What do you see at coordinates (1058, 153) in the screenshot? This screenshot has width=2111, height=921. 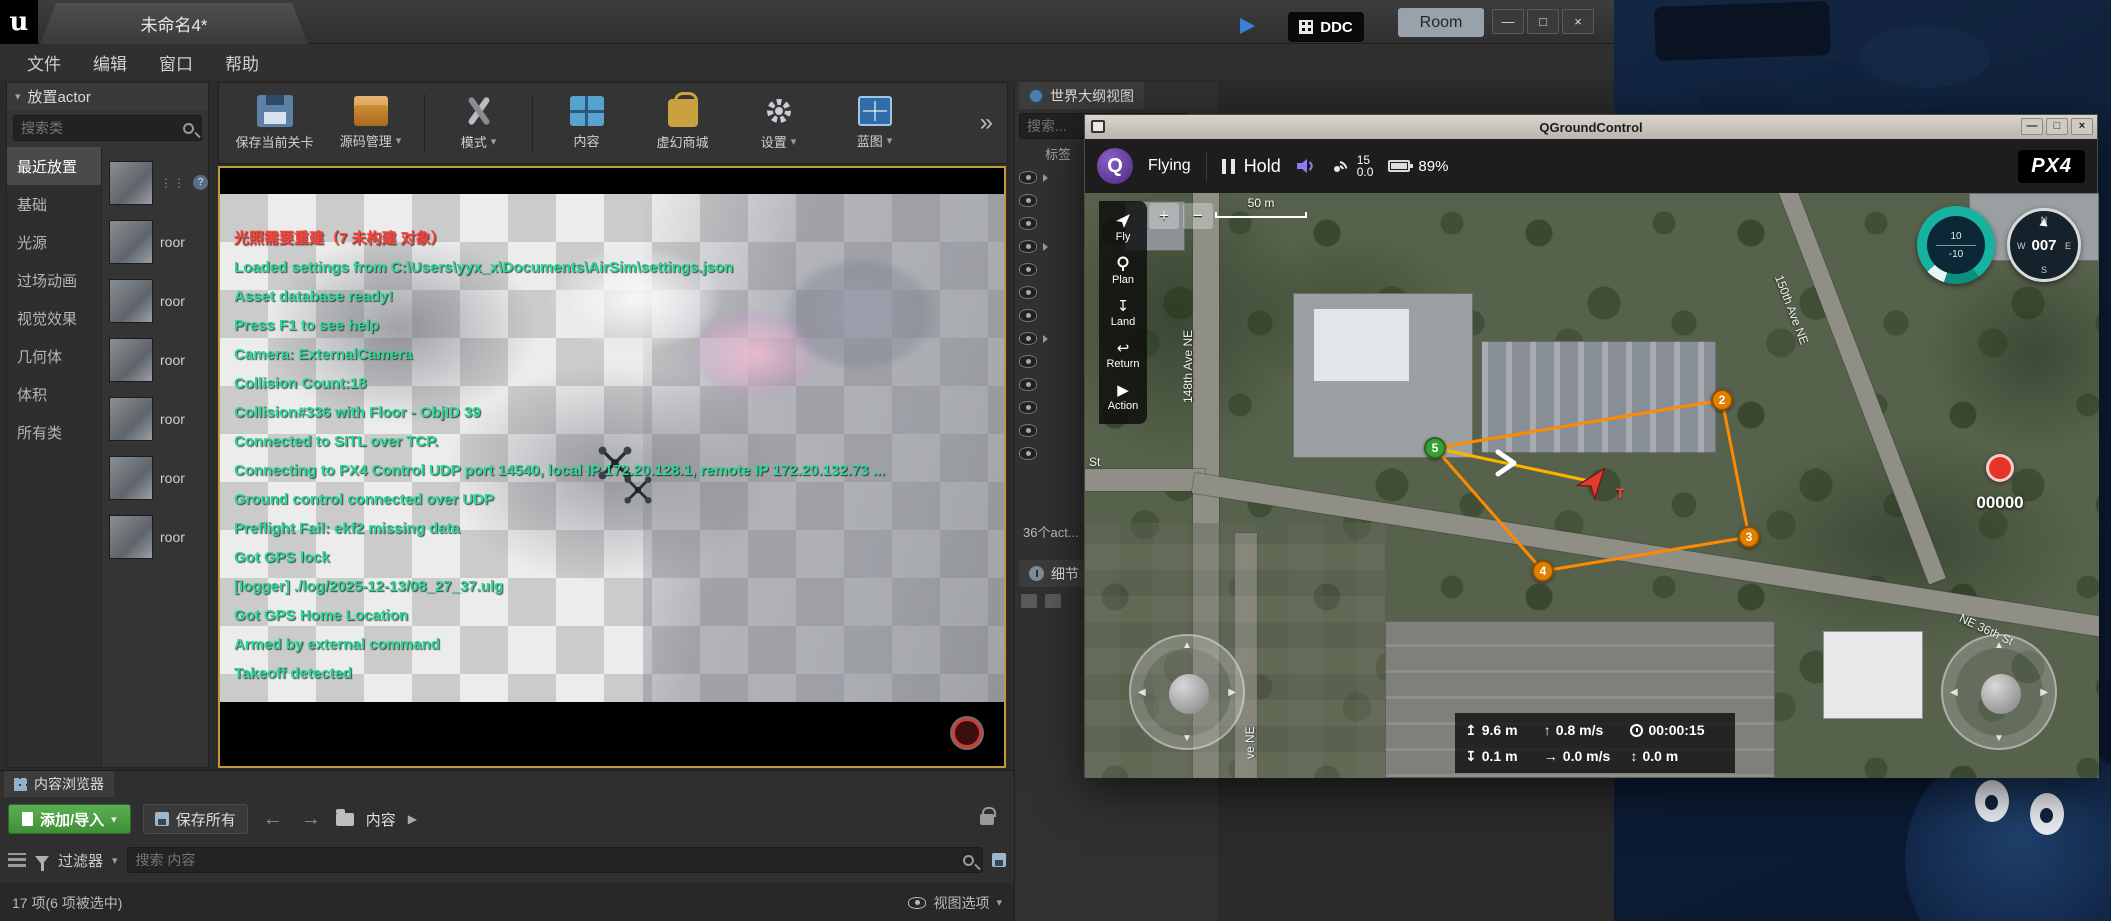 I see `outliner-tag-column-header: 标签` at bounding box center [1058, 153].